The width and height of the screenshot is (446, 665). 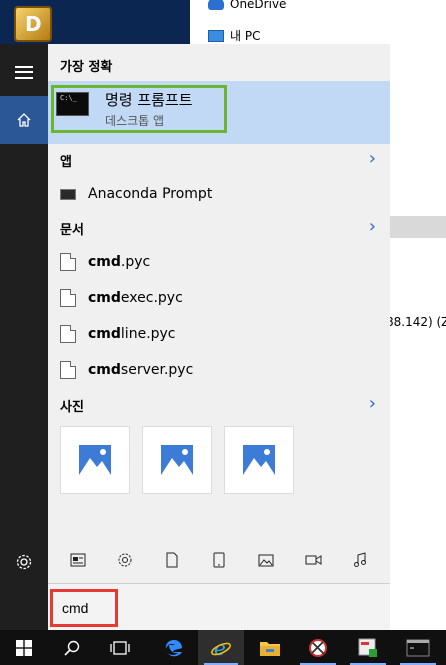 I want to click on presentation-app-taskbar-button, so click(x=368, y=647).